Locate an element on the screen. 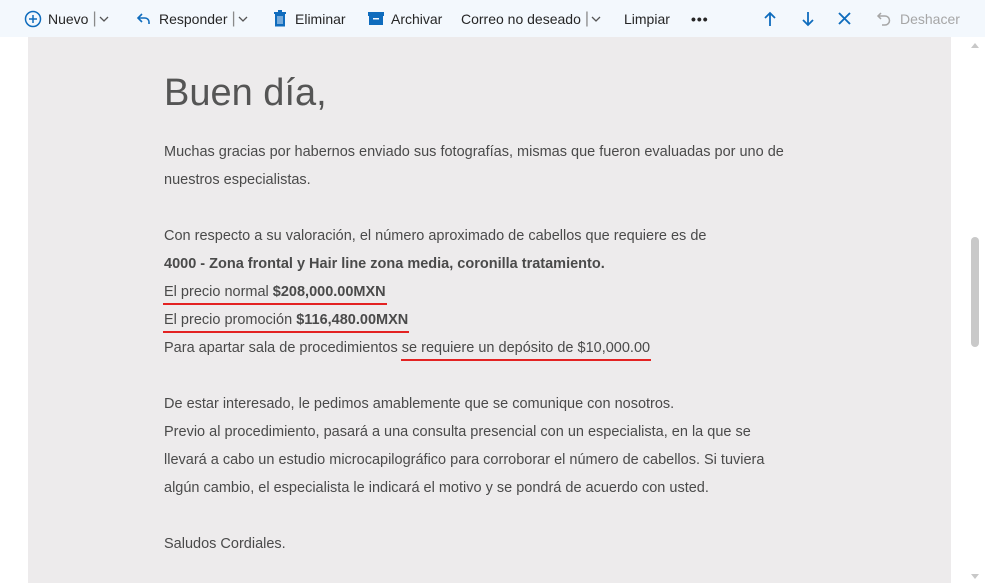 The image size is (985, 583). close-button is located at coordinates (844, 18).